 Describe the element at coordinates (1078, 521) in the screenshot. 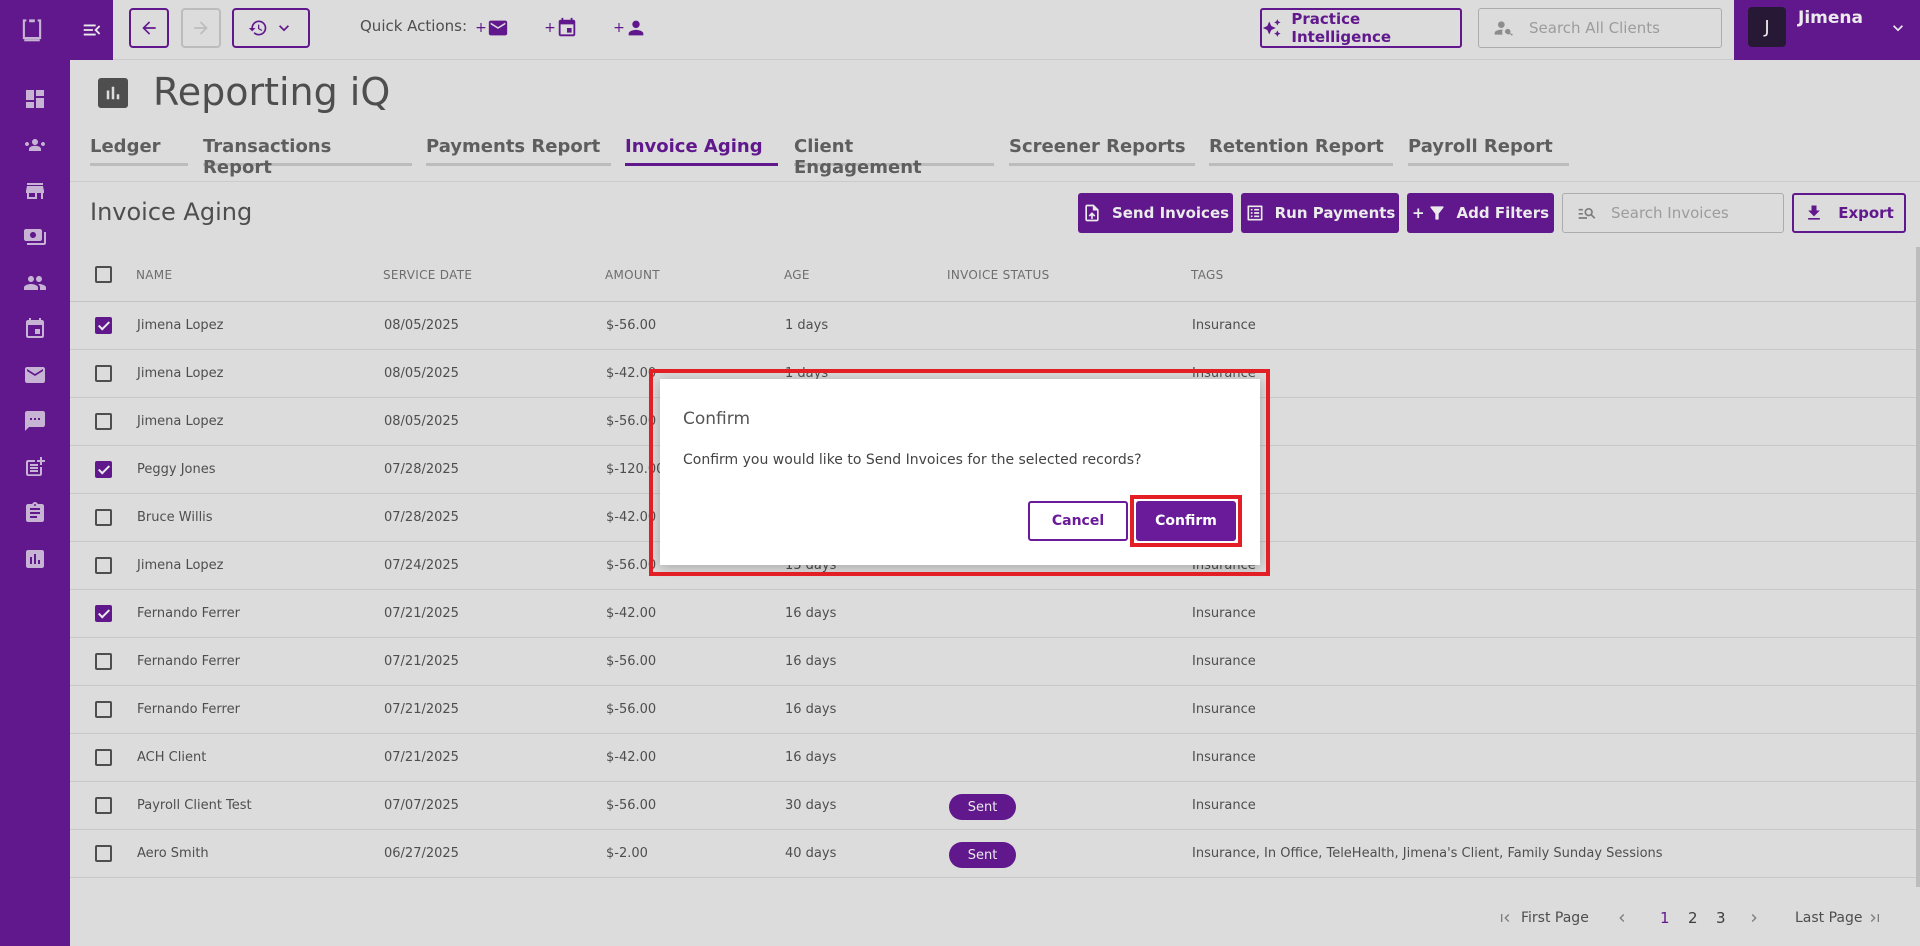

I see `cancel-button: Cancel` at that location.